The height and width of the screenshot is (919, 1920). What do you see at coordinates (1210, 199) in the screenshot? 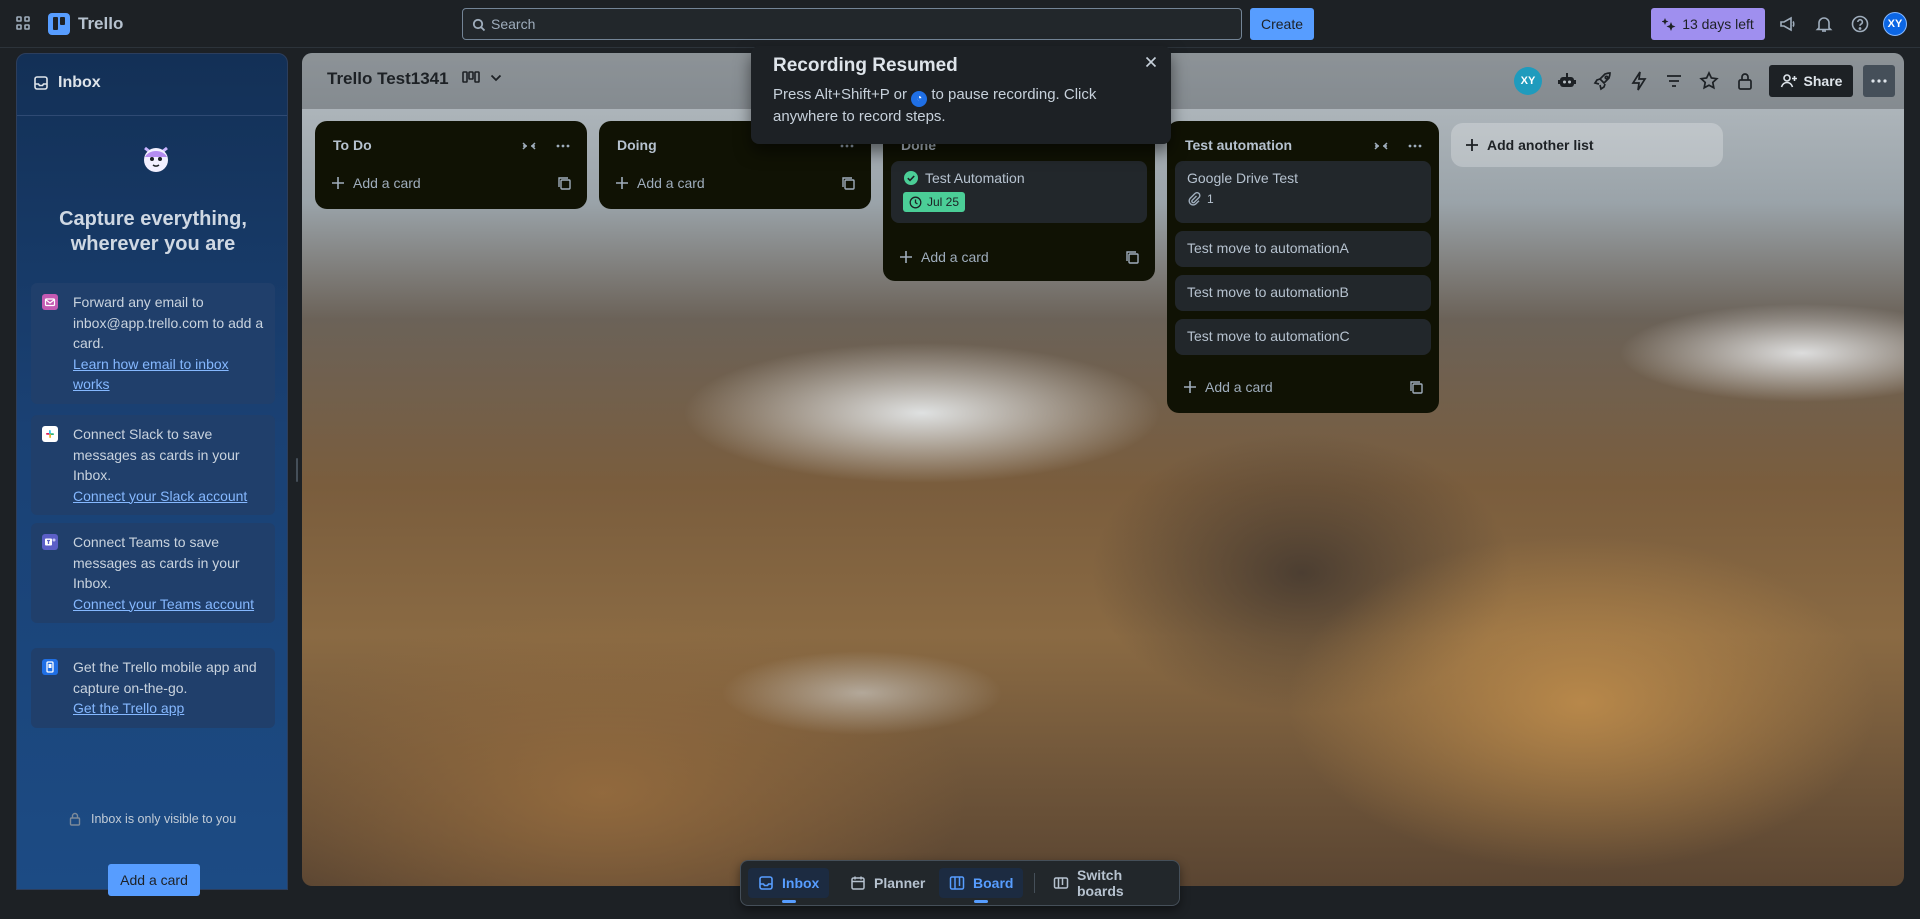
I see `attachment-count: 1` at bounding box center [1210, 199].